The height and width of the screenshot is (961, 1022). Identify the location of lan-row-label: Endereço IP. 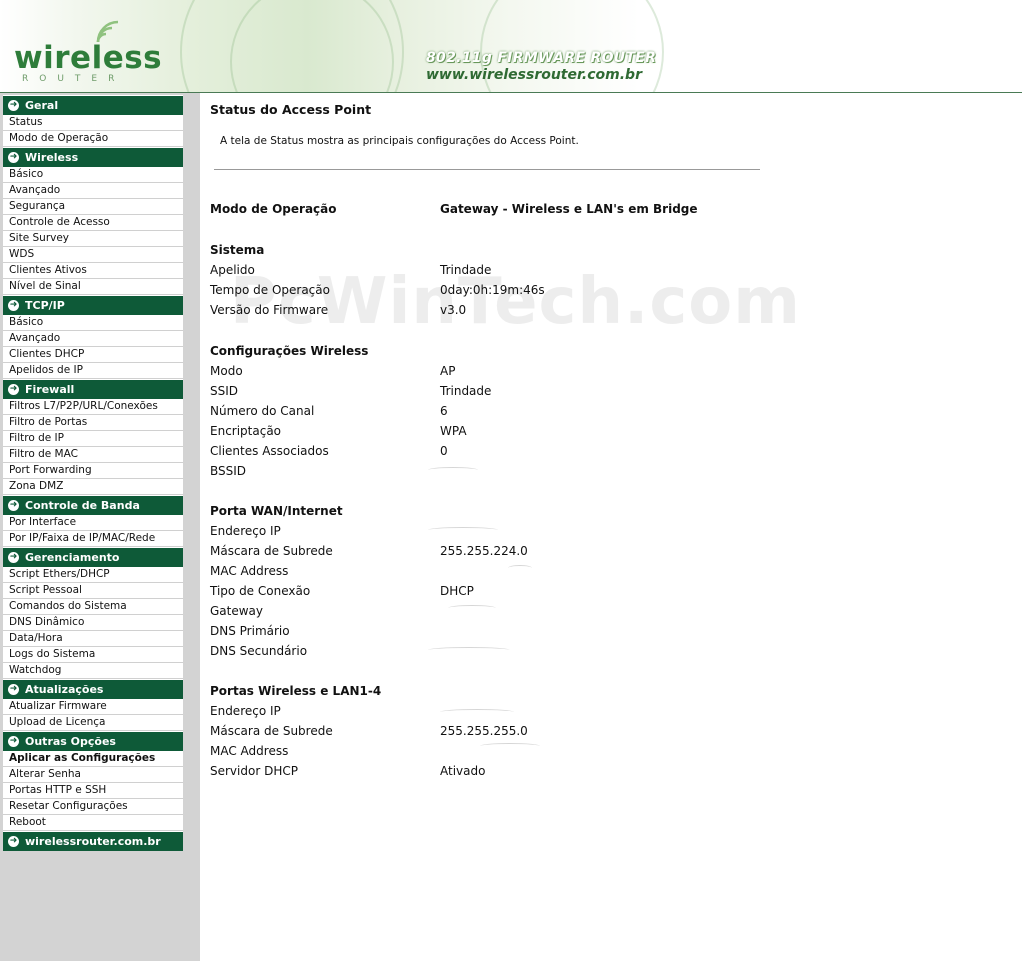
(245, 711).